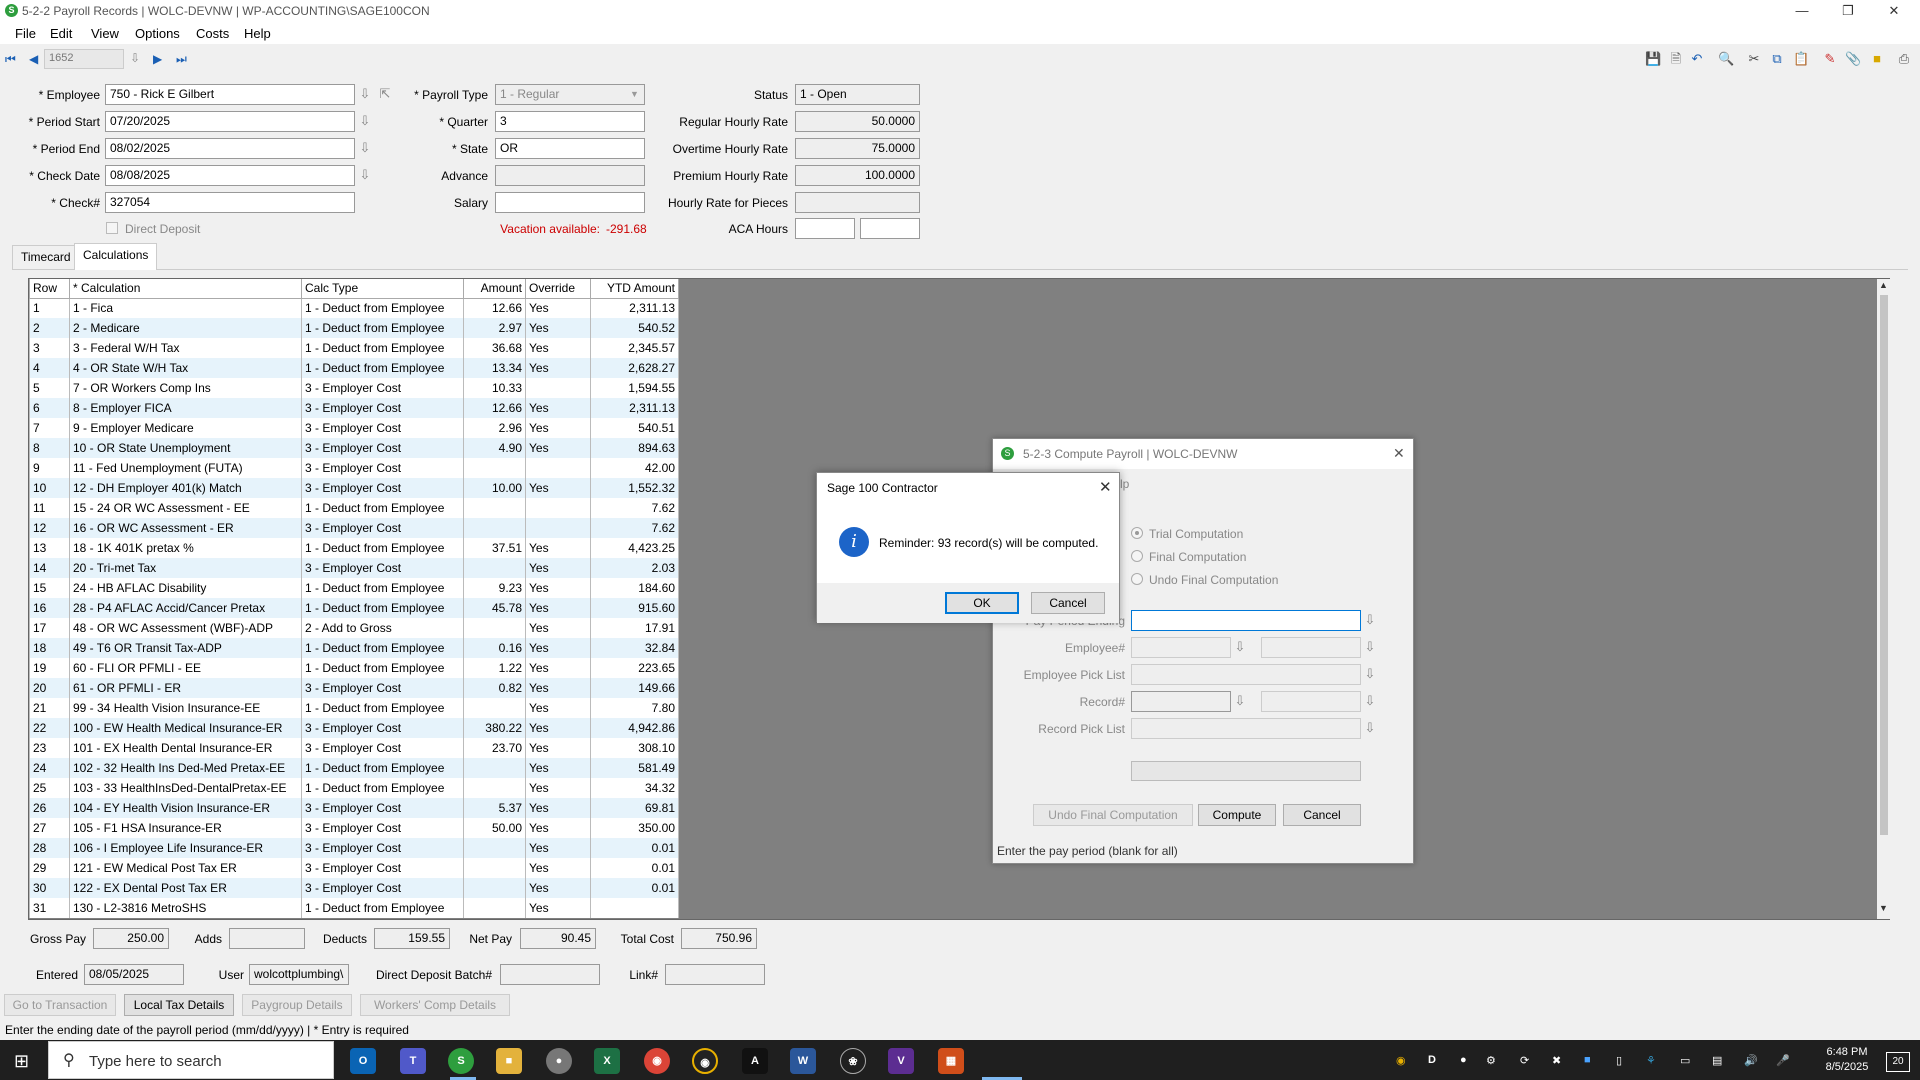  Describe the element at coordinates (412, 938) in the screenshot. I see `deducts-field: 159.55` at that location.